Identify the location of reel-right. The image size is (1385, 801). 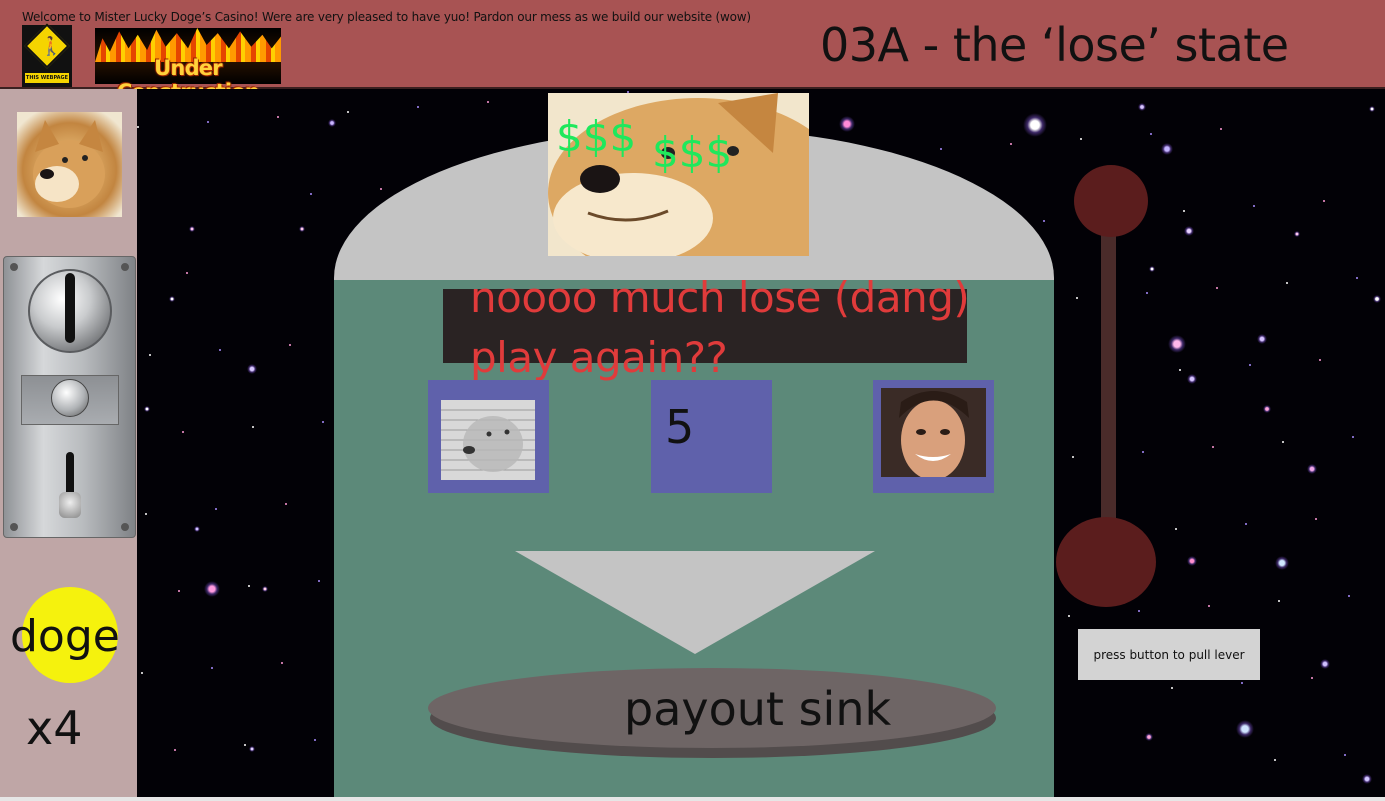
(933, 436).